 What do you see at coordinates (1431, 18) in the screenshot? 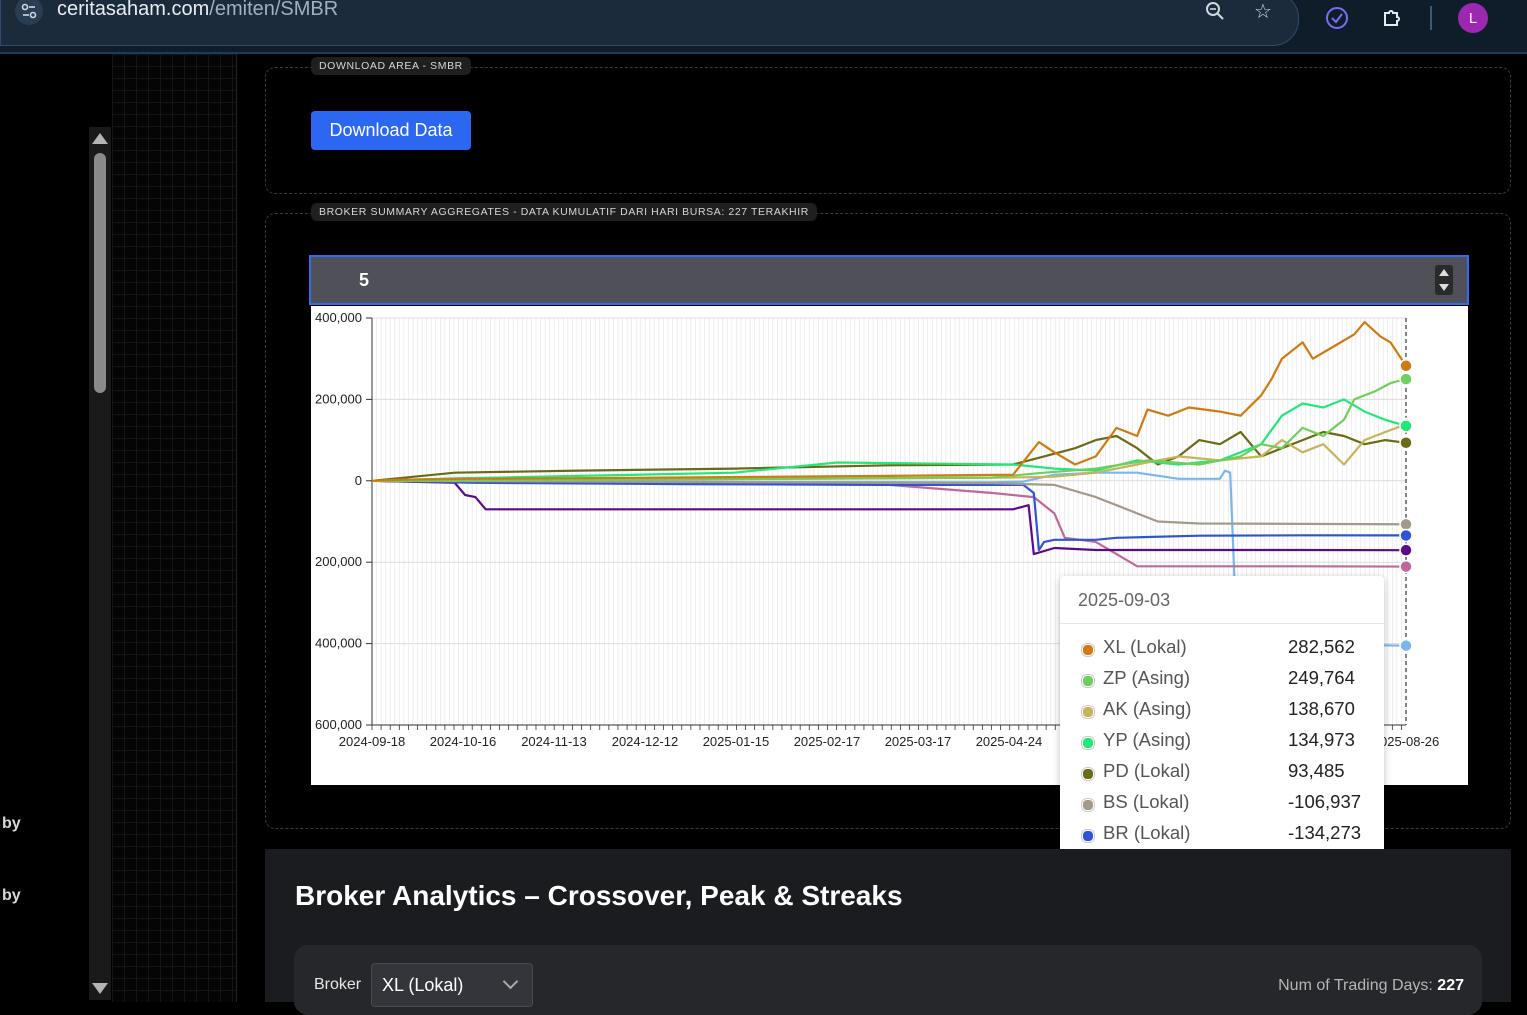
I see `toolbar-separator` at bounding box center [1431, 18].